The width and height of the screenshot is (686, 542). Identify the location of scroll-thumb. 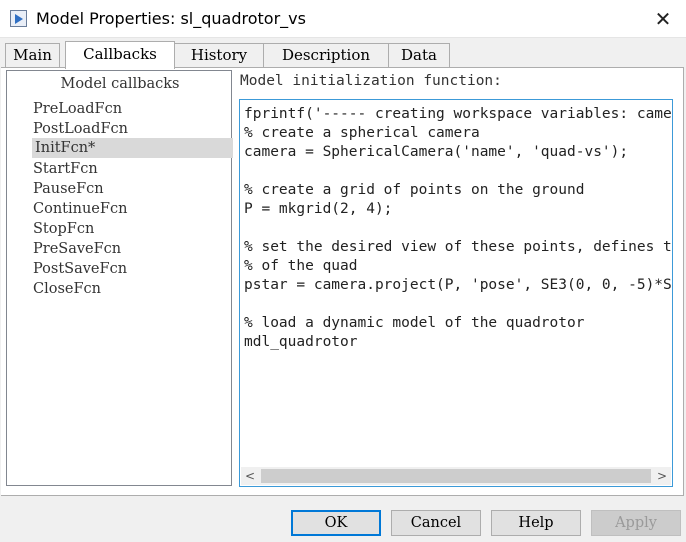
(456, 476).